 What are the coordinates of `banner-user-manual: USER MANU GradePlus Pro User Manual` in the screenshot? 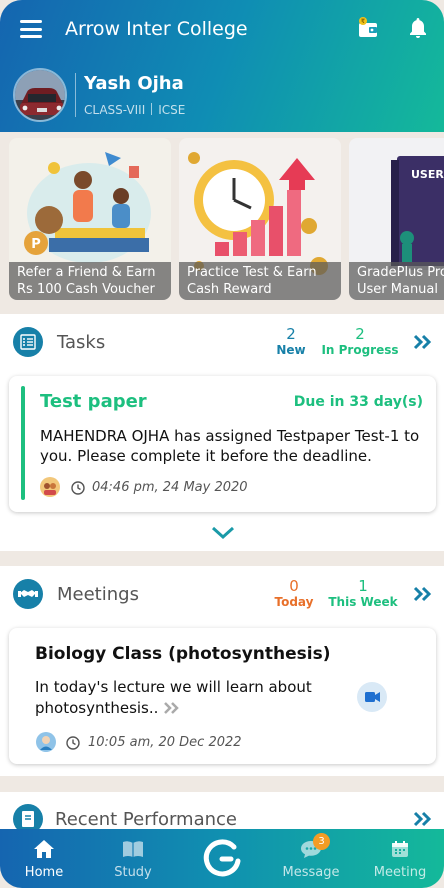 It's located at (396, 219).